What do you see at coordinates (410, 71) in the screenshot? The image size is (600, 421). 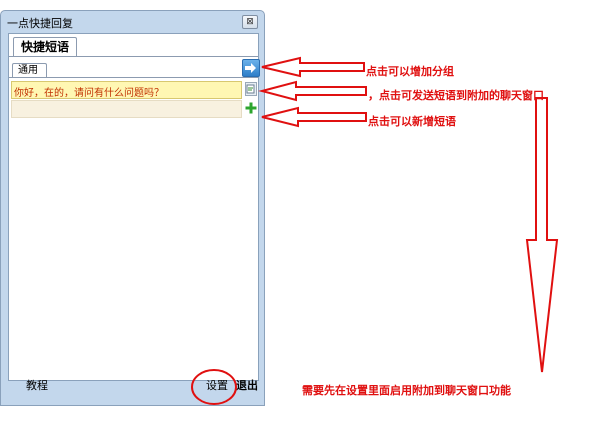 I see `annotation-add-group: 点击可以增加分组` at bounding box center [410, 71].